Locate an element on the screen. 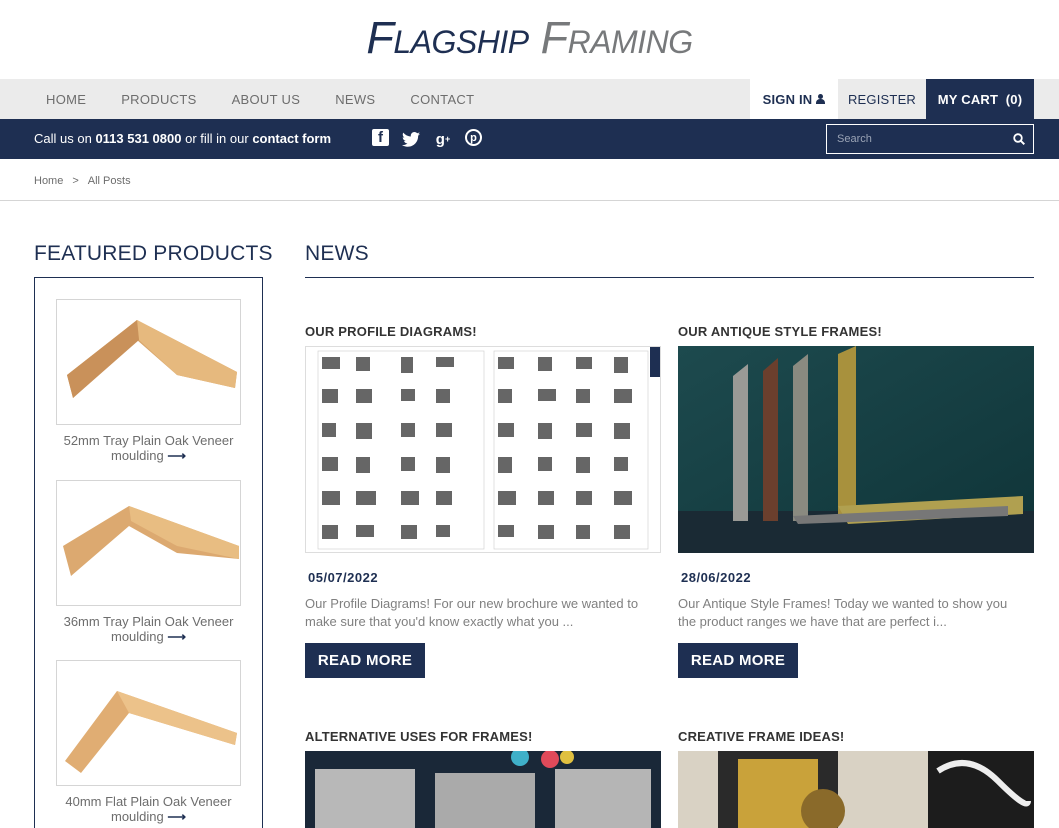 The image size is (1059, 828). user-icon is located at coordinates (821, 99).